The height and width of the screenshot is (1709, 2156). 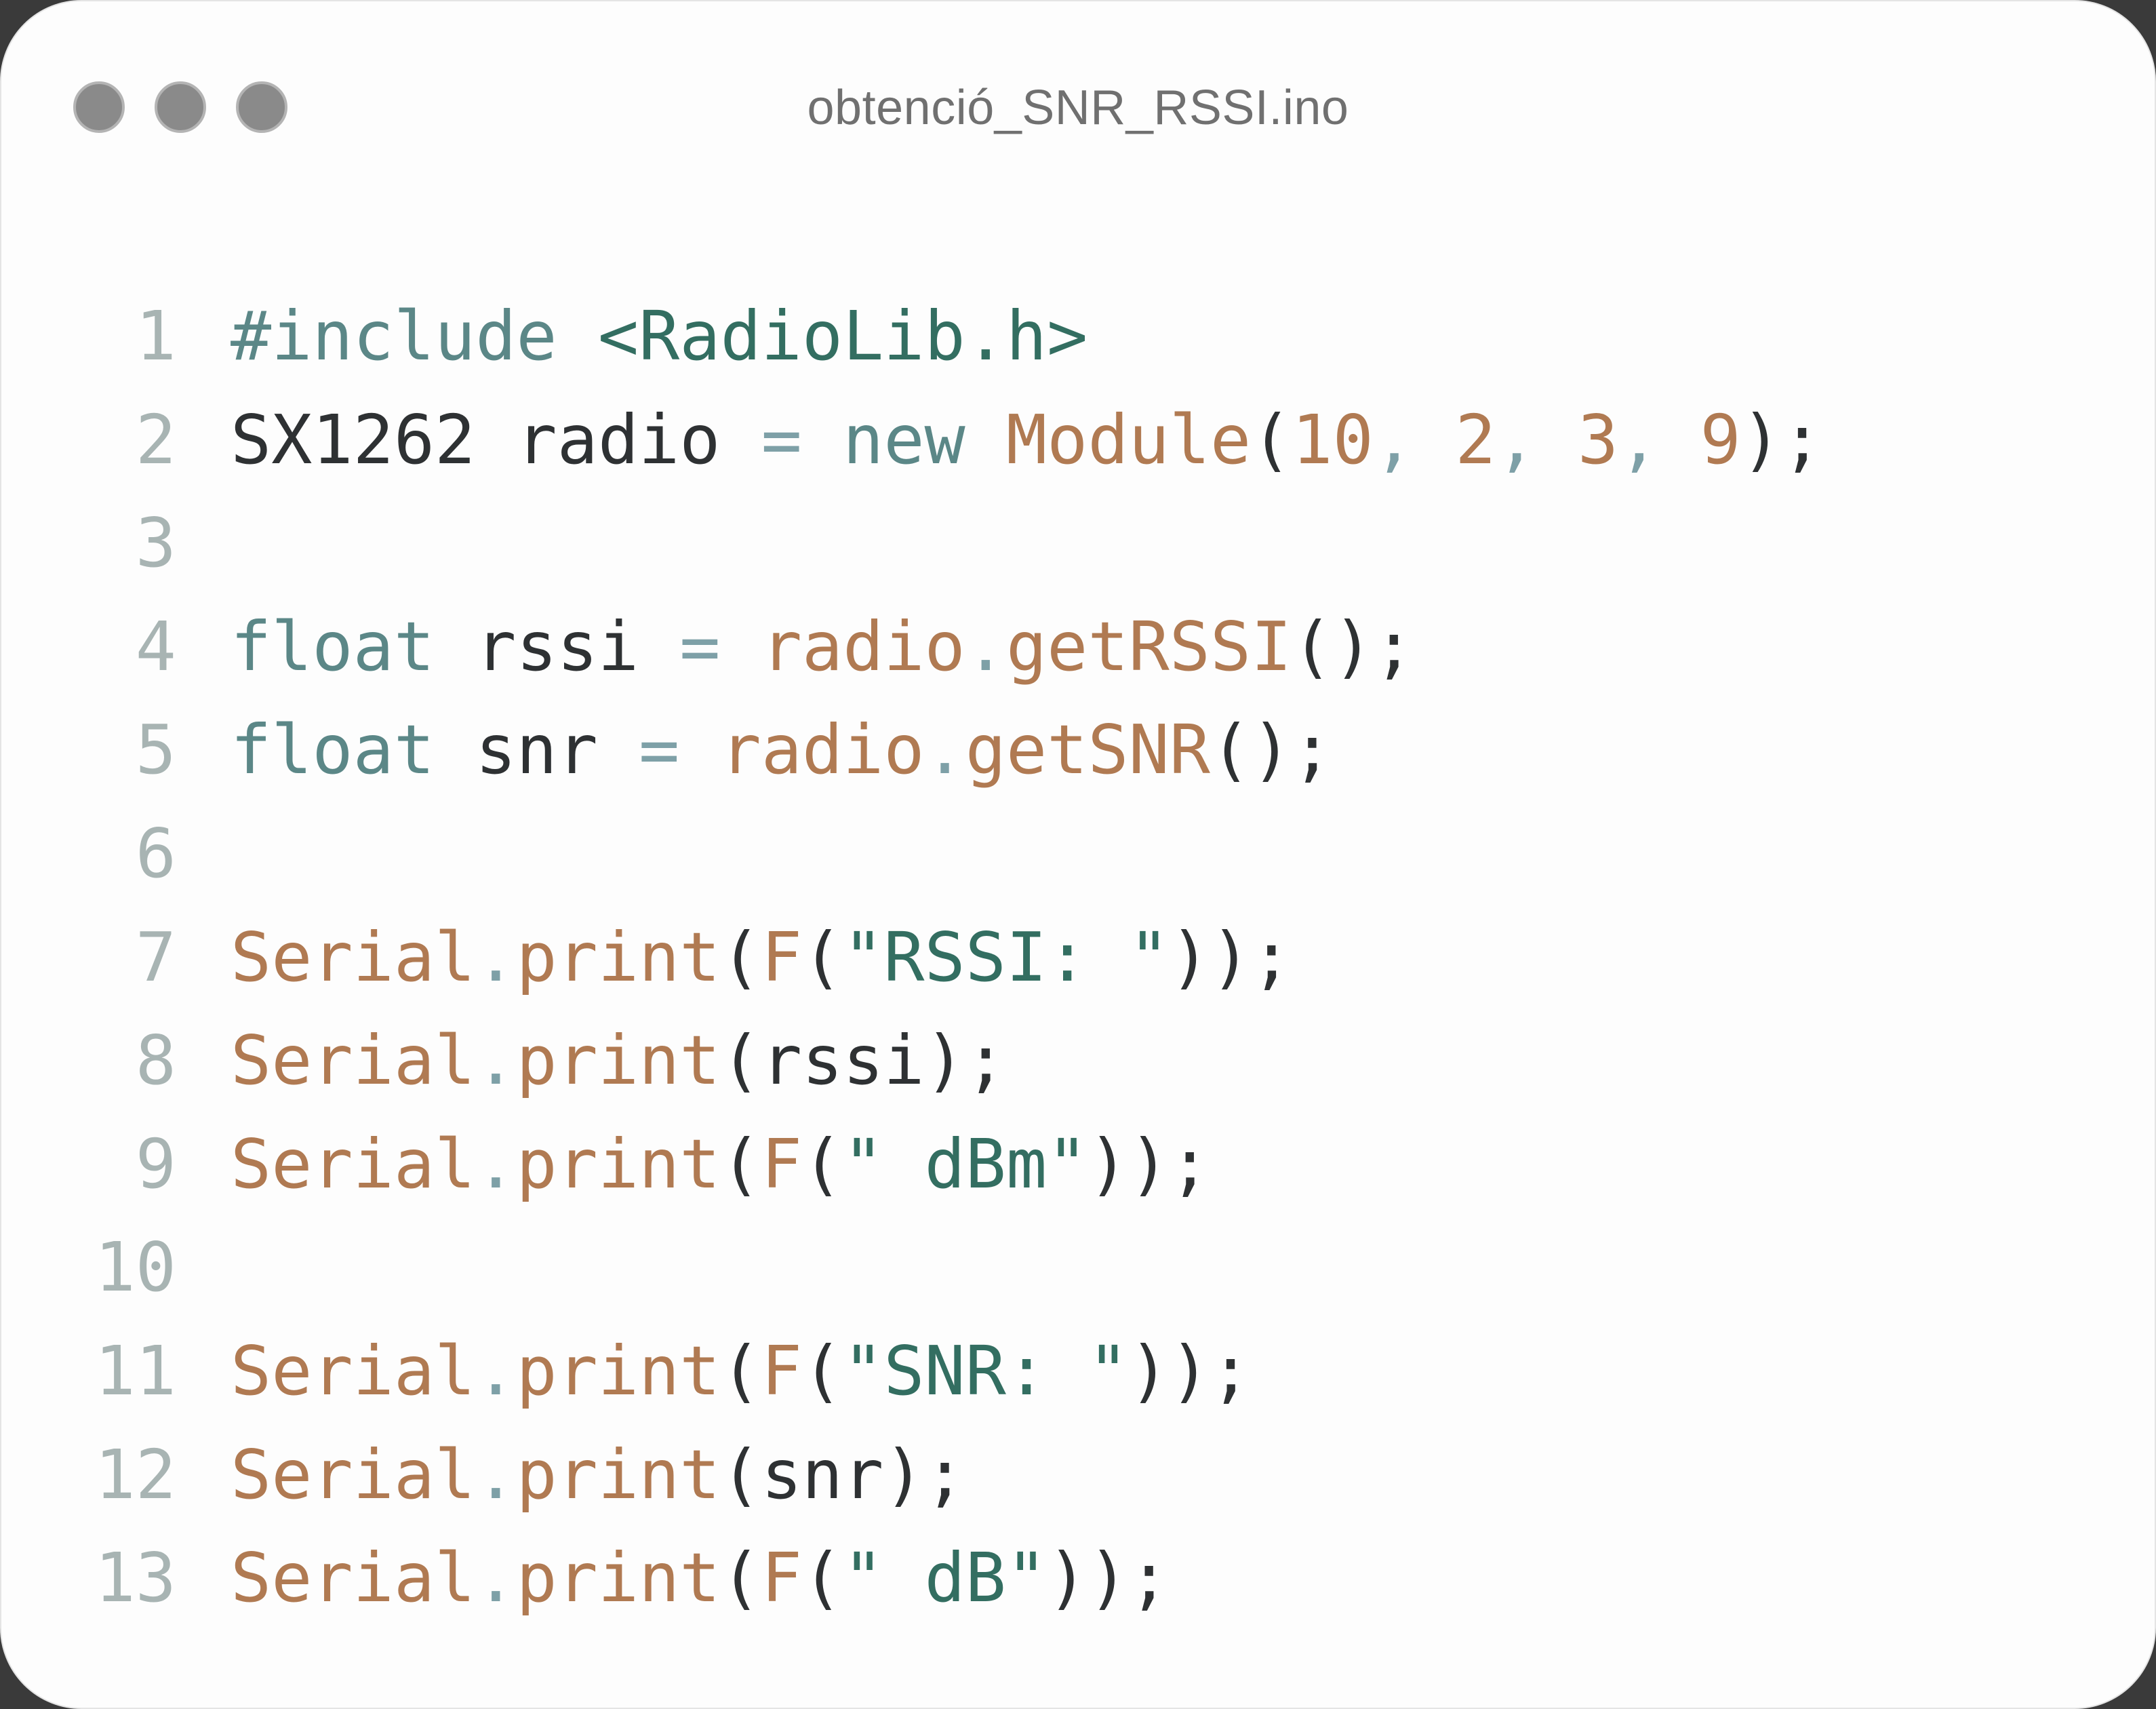 I want to click on code-text: #include <RadioLib.h>, so click(x=659, y=337).